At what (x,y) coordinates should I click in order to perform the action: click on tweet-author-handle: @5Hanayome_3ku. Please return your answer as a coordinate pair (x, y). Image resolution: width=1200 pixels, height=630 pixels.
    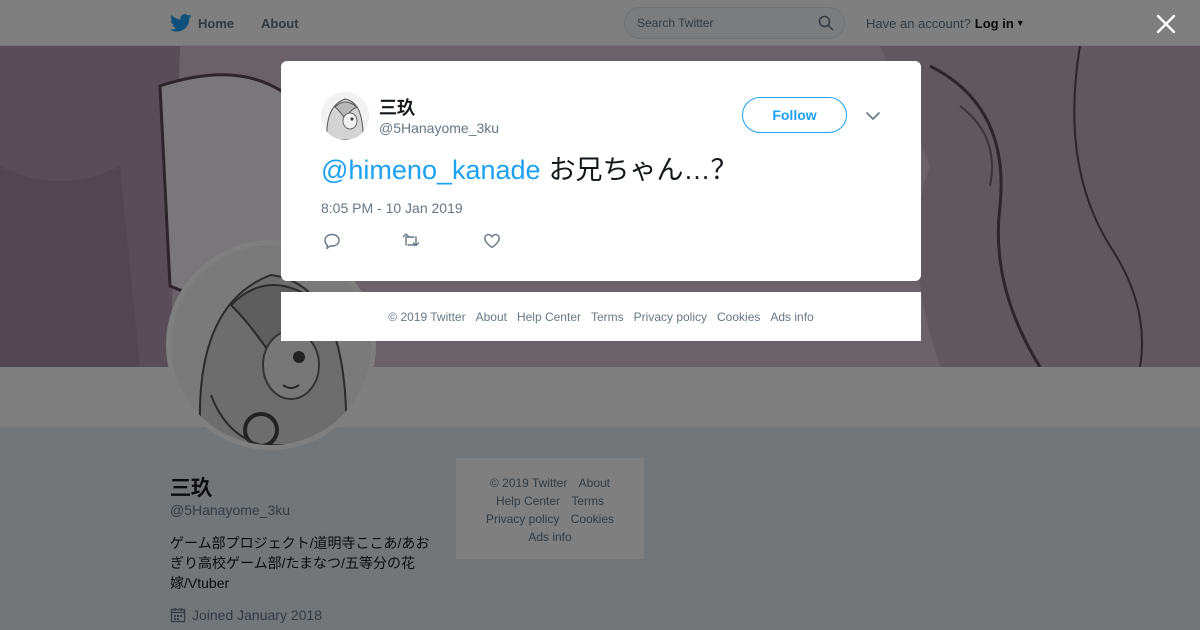
    Looking at the image, I should click on (439, 128).